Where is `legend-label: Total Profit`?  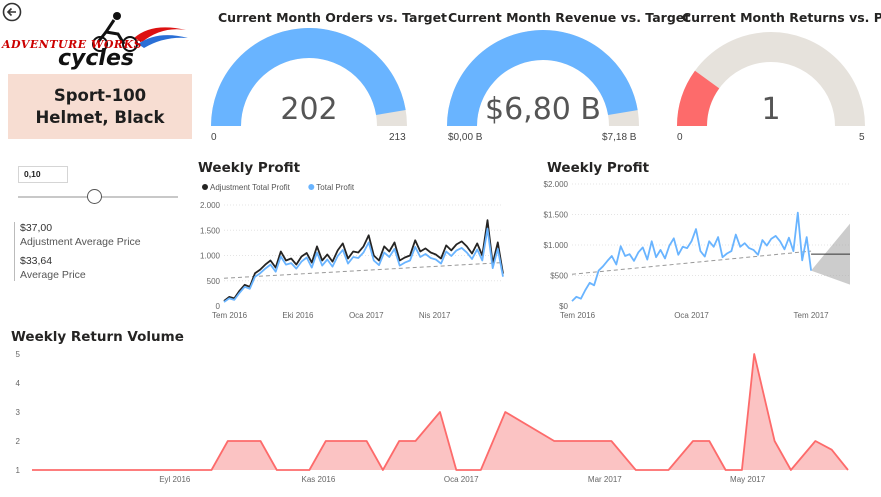
legend-label: Total Profit is located at coordinates (335, 187).